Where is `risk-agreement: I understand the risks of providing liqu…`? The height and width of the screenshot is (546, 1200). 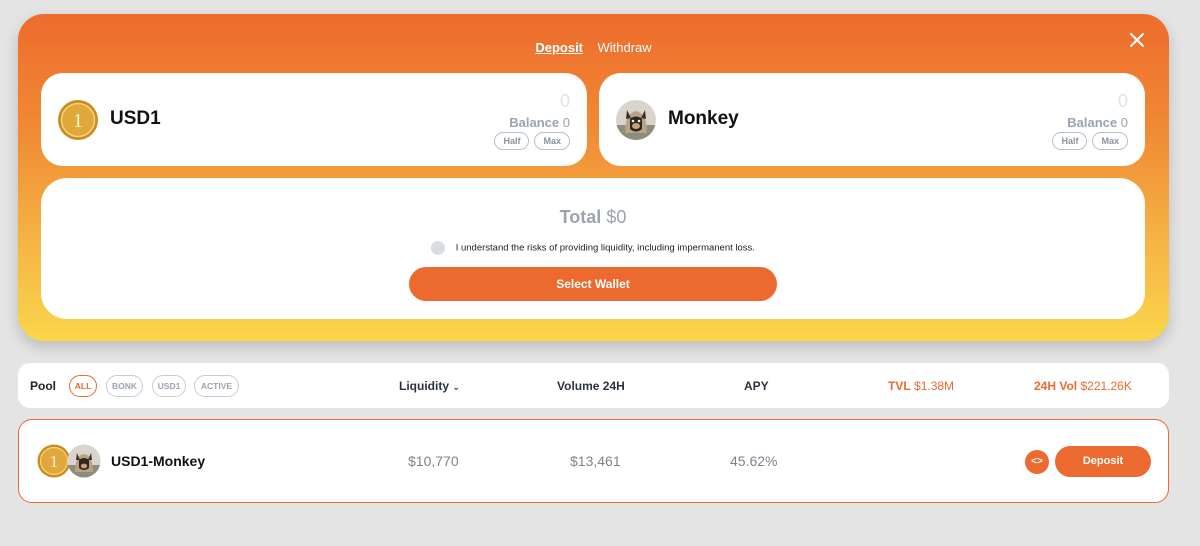 risk-agreement: I understand the risks of providing liqu… is located at coordinates (593, 248).